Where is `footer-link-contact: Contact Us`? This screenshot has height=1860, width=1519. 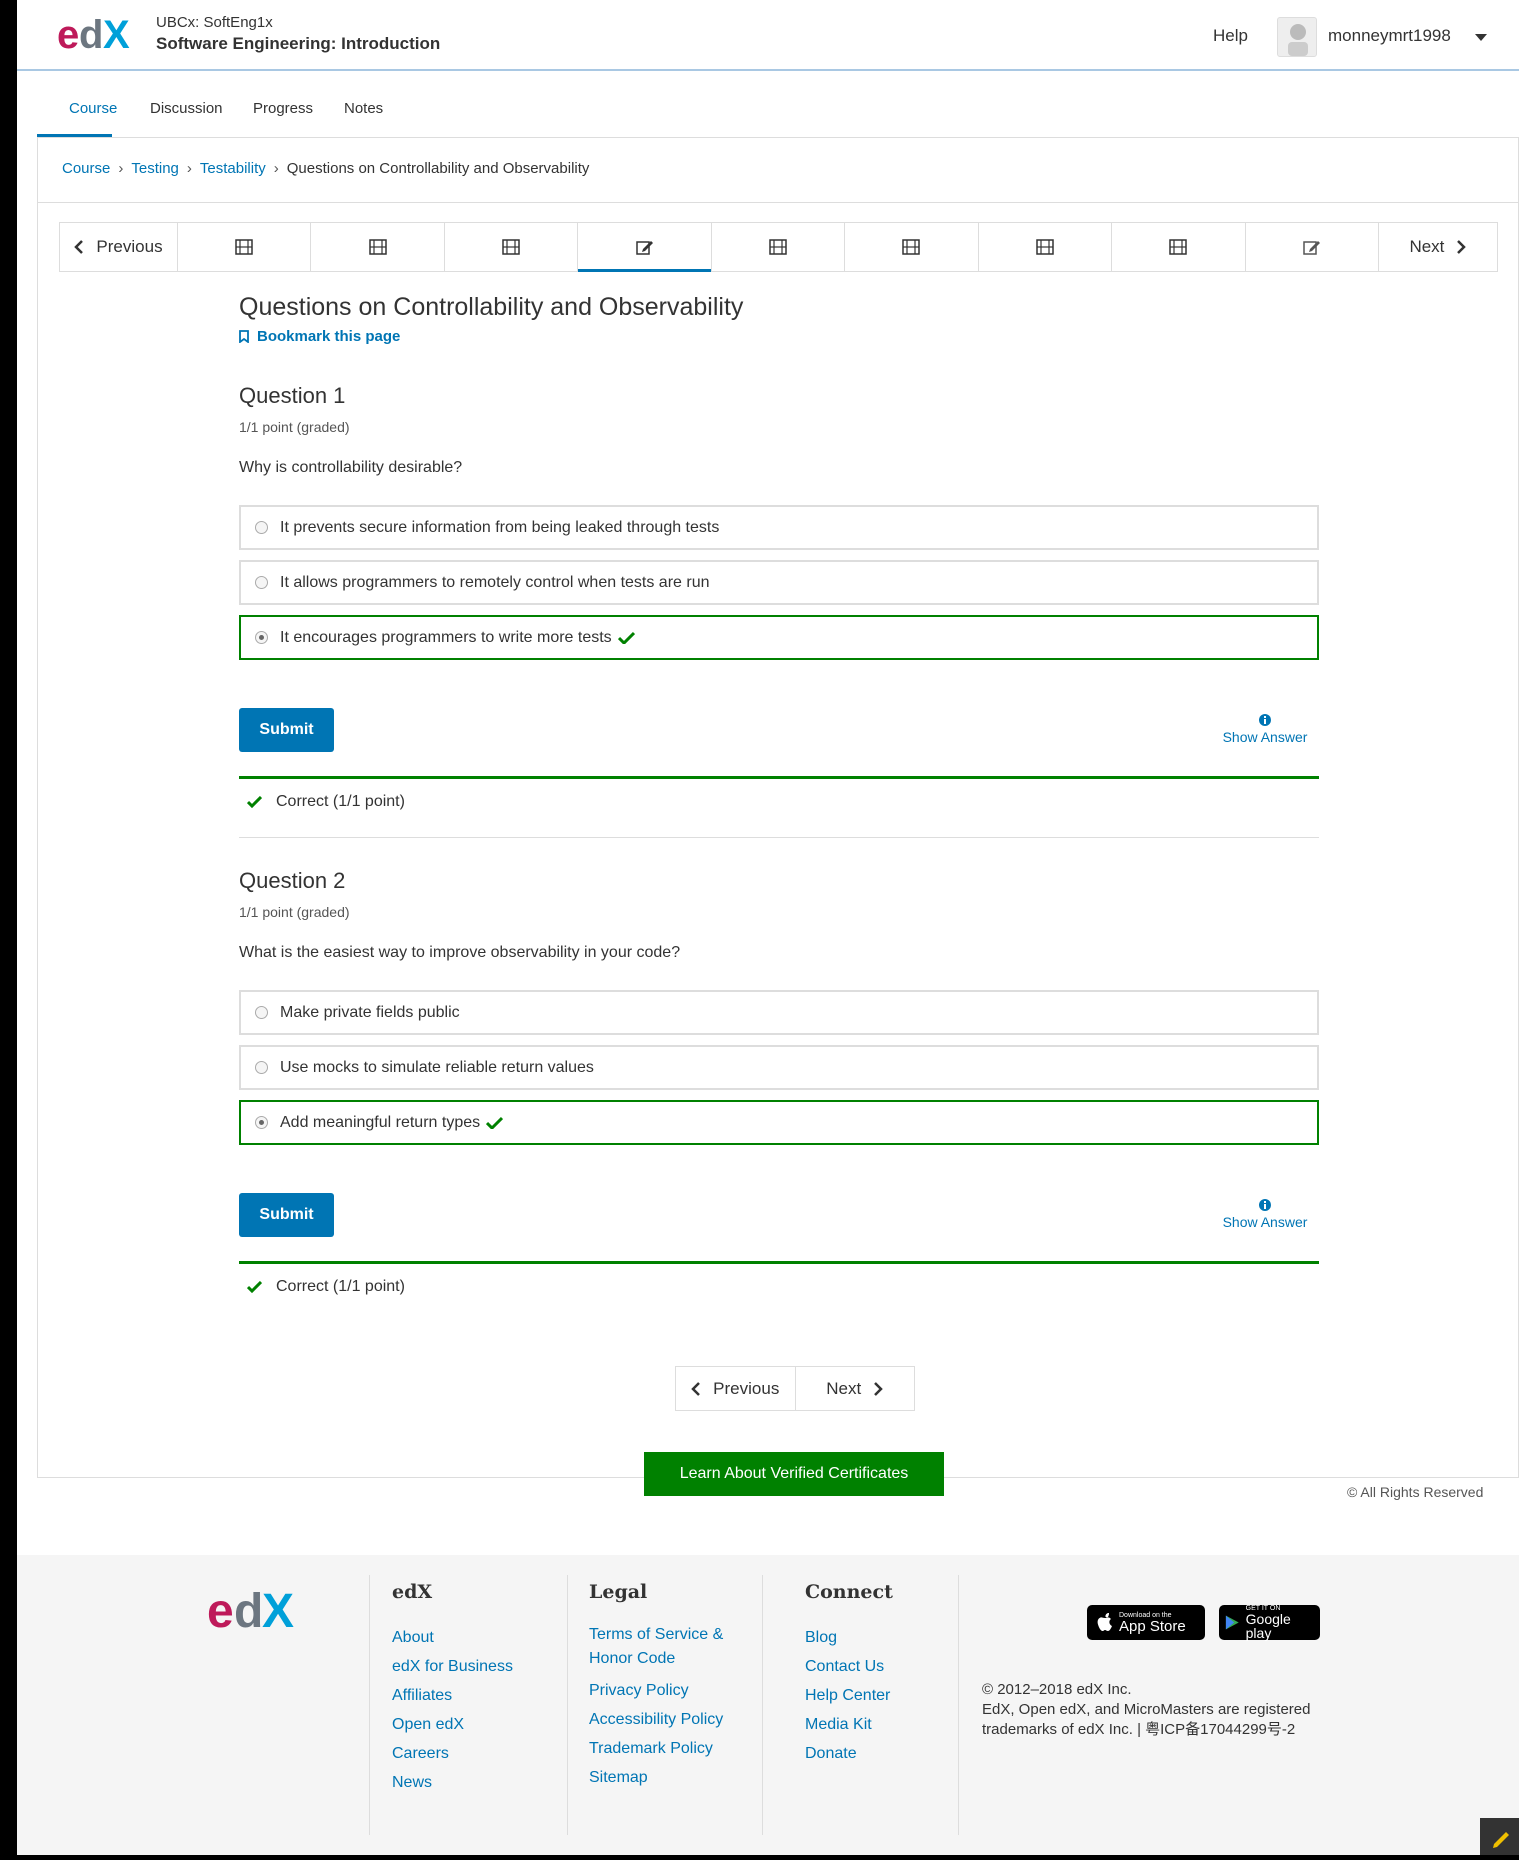
footer-link-contact: Contact Us is located at coordinates (849, 1666).